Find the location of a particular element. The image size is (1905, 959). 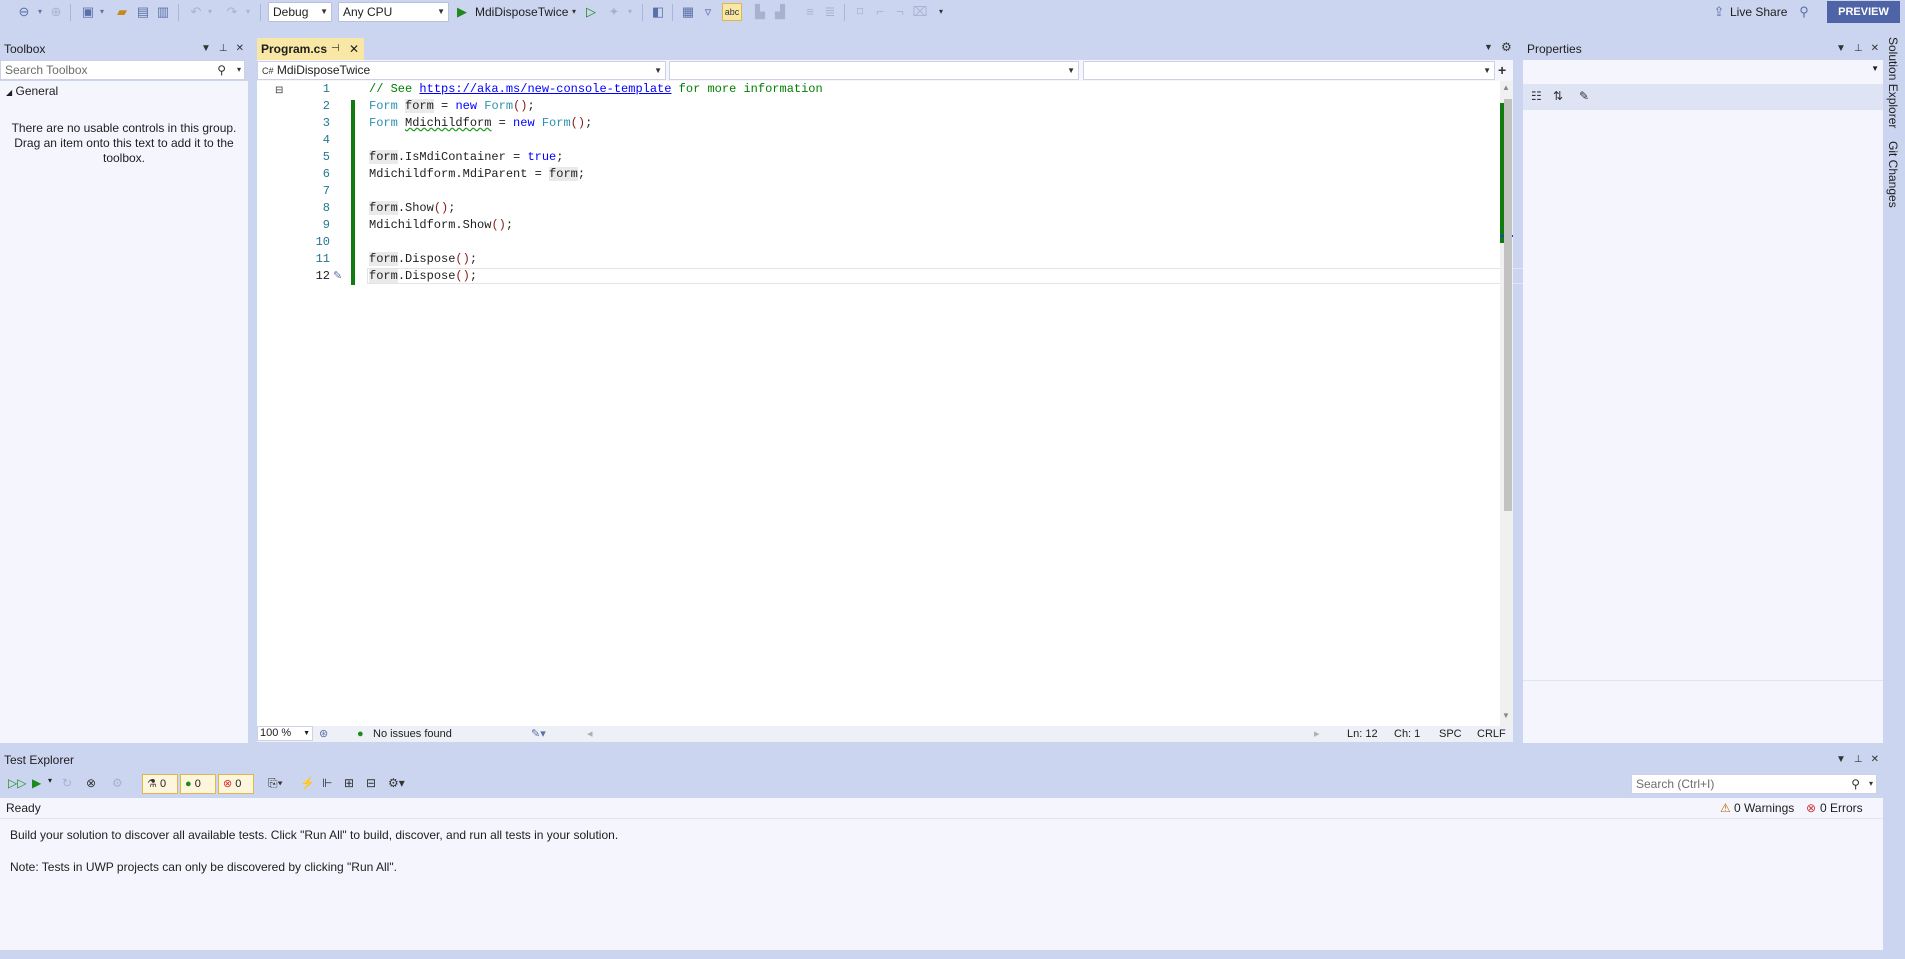

toolbox-search-input: Search Toolbox ⚲ ▾ is located at coordinates (122, 70).